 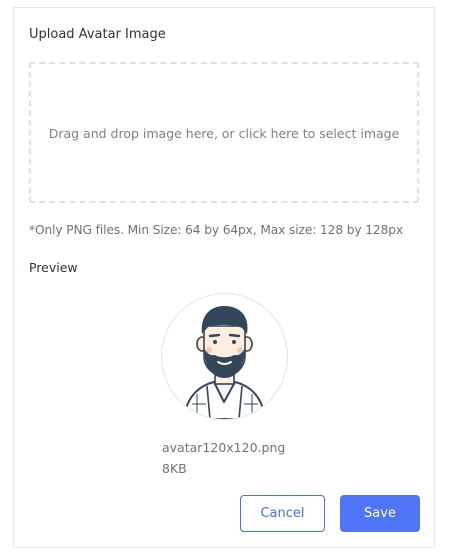 What do you see at coordinates (224, 362) in the screenshot?
I see `bearded-man-avatar-icon` at bounding box center [224, 362].